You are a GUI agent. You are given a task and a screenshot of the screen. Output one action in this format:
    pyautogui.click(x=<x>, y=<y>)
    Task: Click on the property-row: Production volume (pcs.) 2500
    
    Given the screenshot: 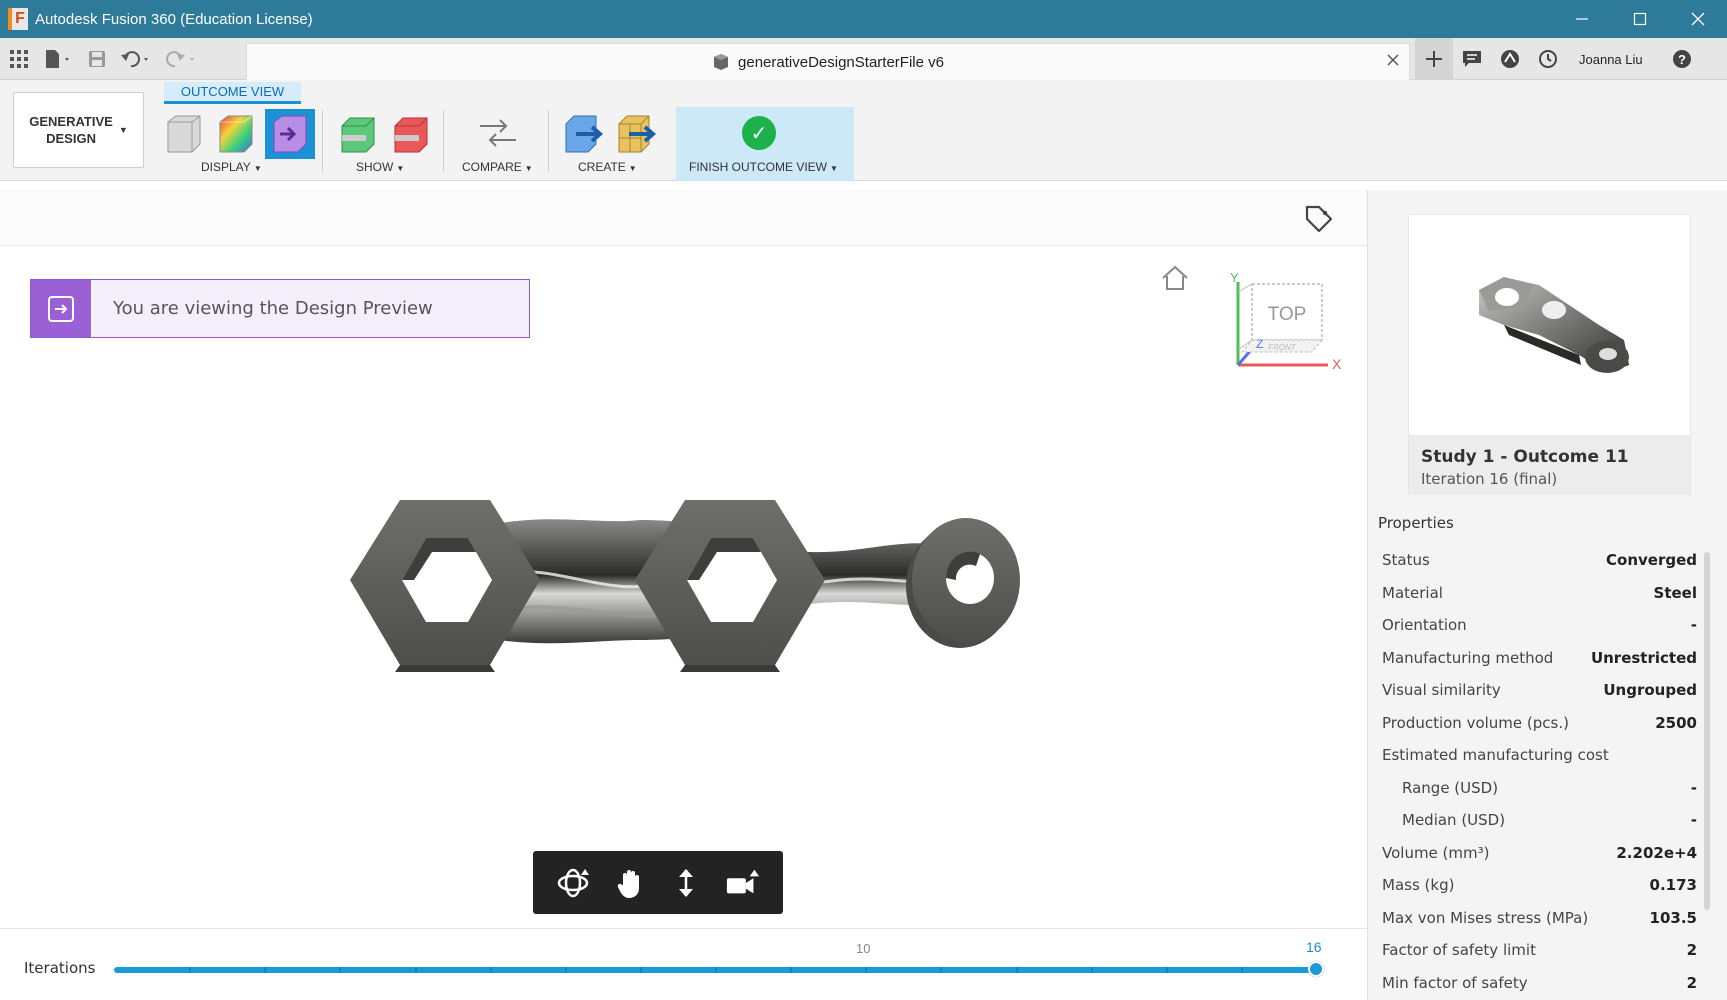 What is the action you would take?
    pyautogui.click(x=1539, y=723)
    